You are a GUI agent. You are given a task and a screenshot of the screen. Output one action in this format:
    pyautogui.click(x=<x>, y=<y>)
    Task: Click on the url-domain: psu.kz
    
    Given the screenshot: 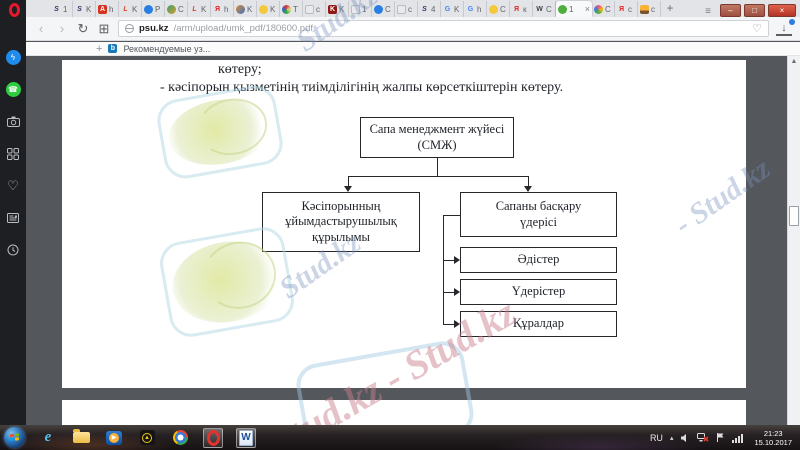 What is the action you would take?
    pyautogui.click(x=154, y=28)
    